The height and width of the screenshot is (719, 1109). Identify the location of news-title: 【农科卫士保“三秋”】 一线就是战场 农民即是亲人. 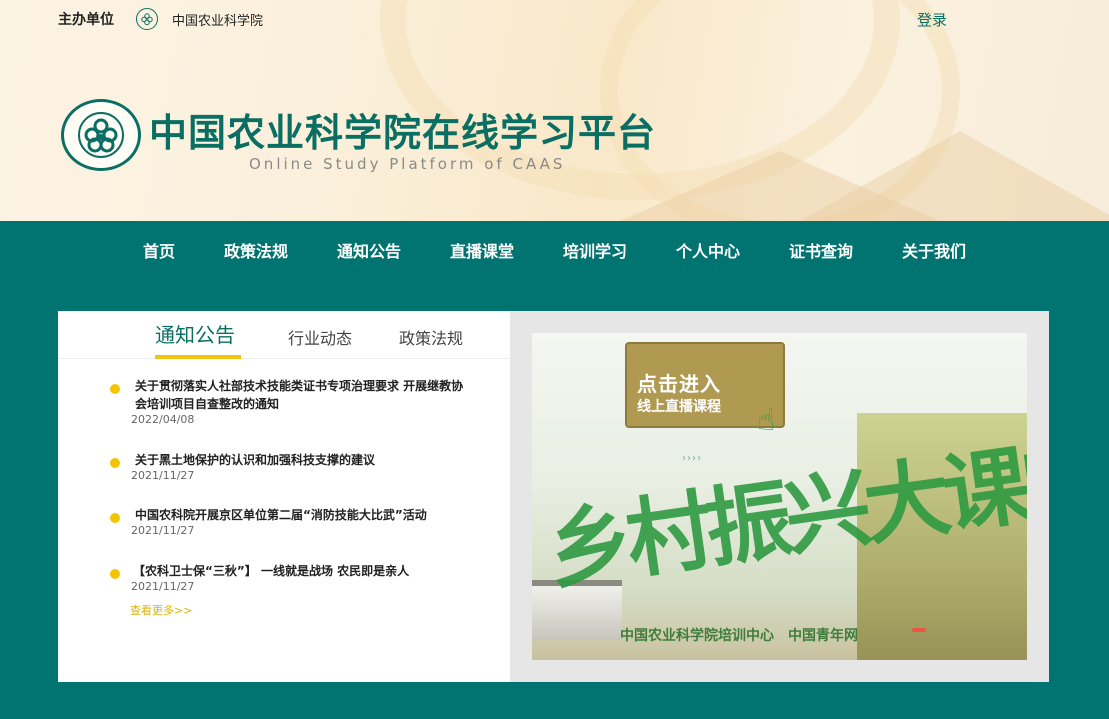
(303, 571).